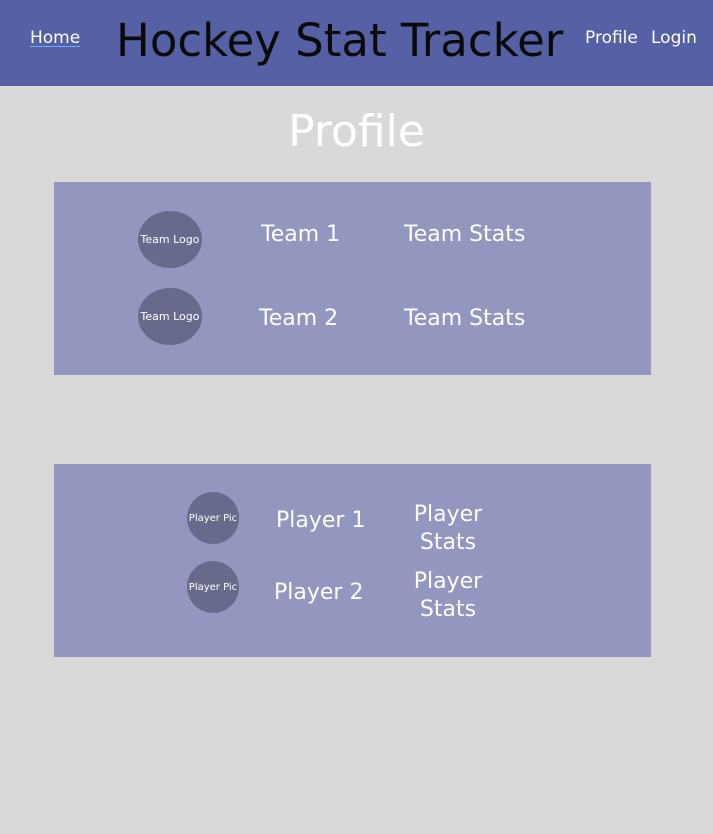 This screenshot has height=834, width=713. Describe the element at coordinates (319, 592) in the screenshot. I see `player-name: Player 2` at that location.